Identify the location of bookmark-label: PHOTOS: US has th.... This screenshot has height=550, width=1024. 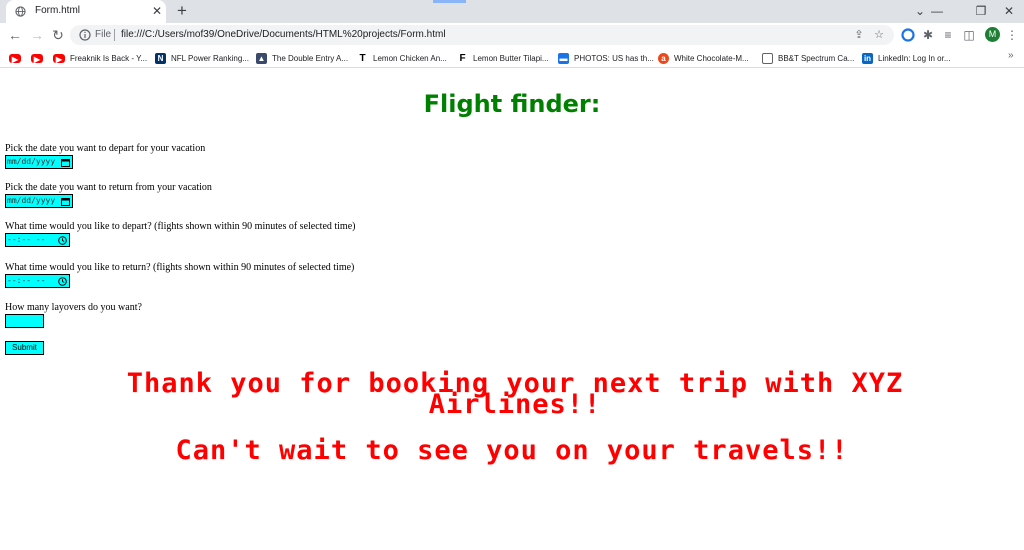
(614, 59).